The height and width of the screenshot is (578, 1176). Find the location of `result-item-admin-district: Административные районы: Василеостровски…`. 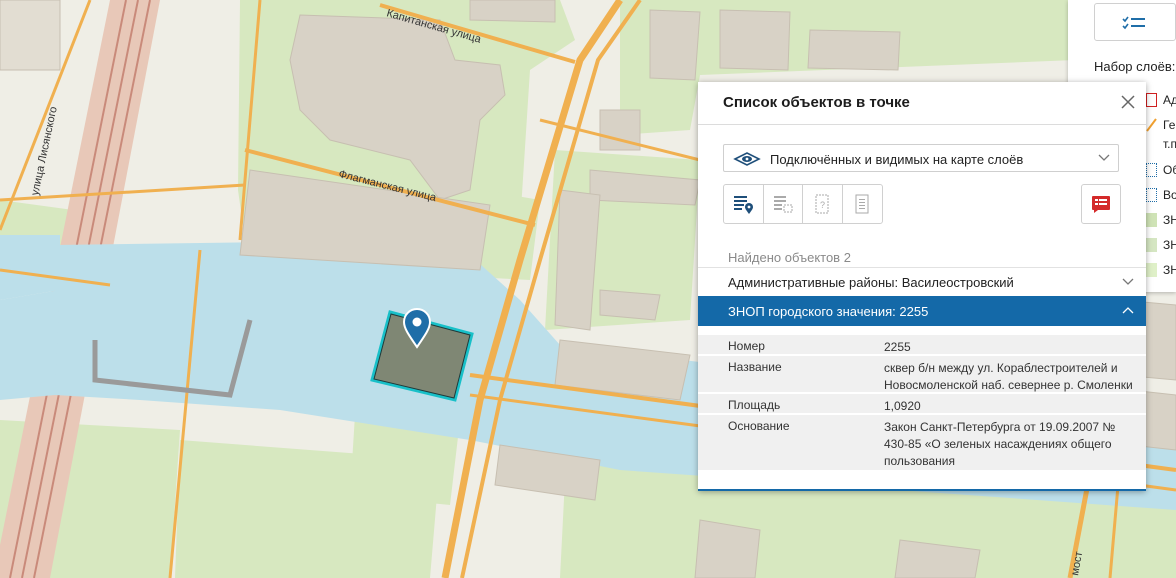

result-item-admin-district: Административные районы: Василеостровски… is located at coordinates (922, 282).